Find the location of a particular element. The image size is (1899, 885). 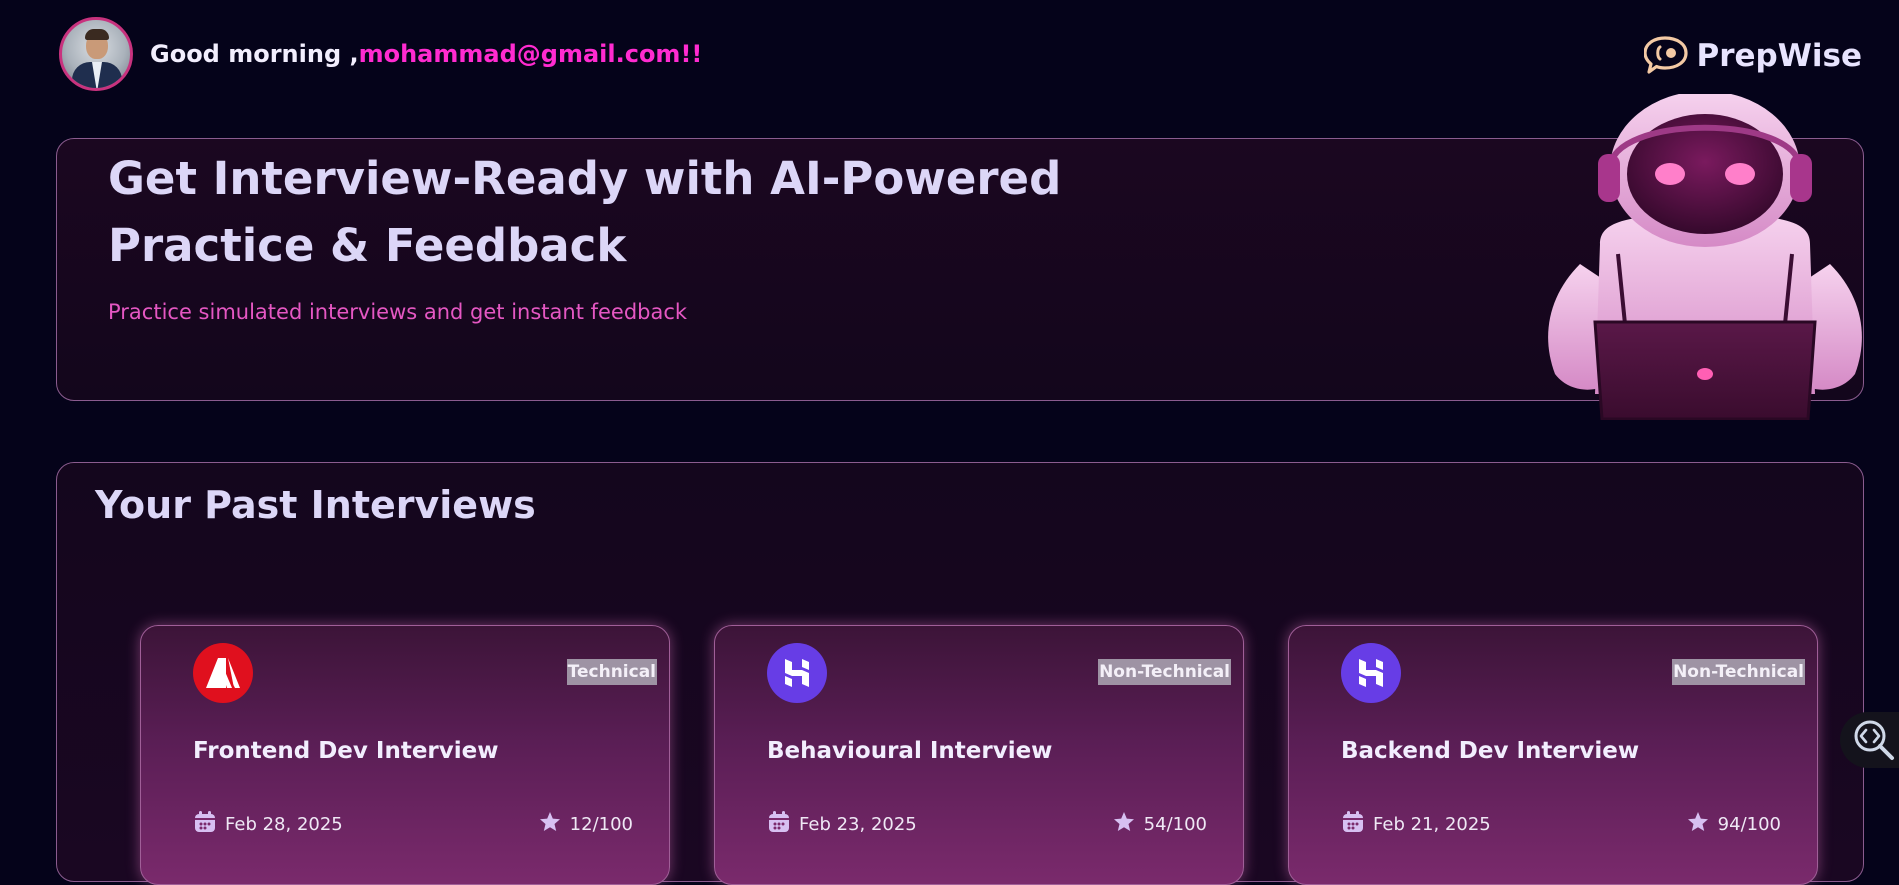

code-inspect-button is located at coordinates (1869, 740).